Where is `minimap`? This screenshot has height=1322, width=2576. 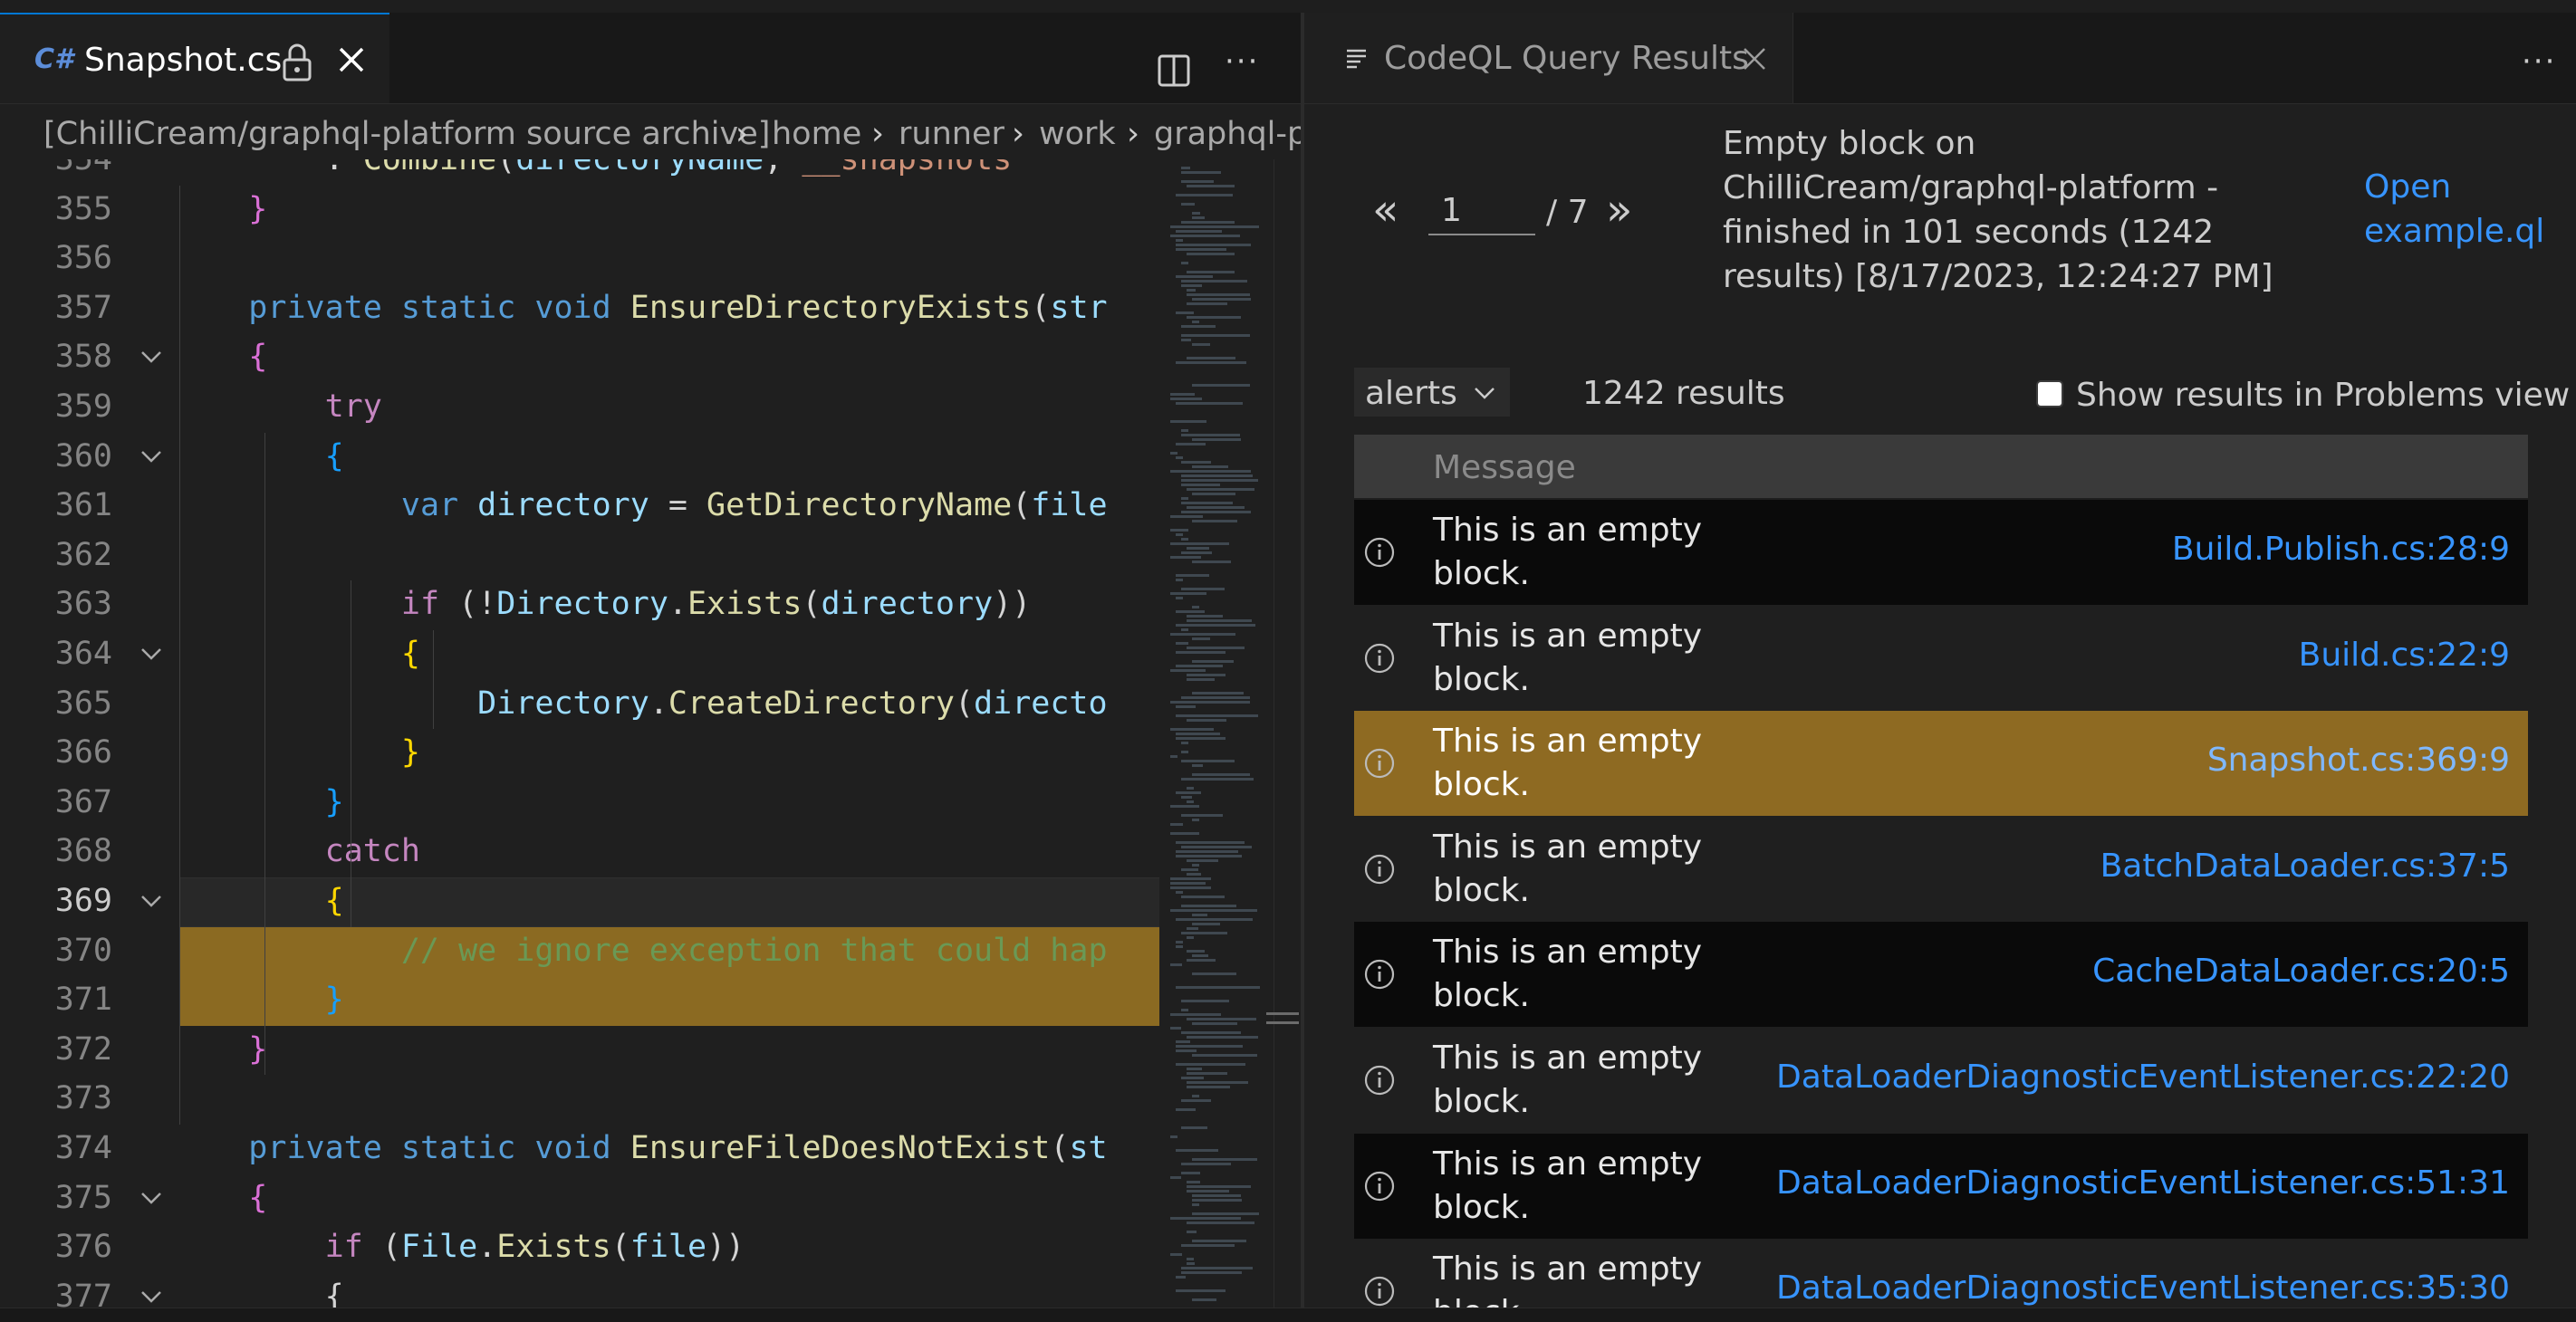 minimap is located at coordinates (1220, 733).